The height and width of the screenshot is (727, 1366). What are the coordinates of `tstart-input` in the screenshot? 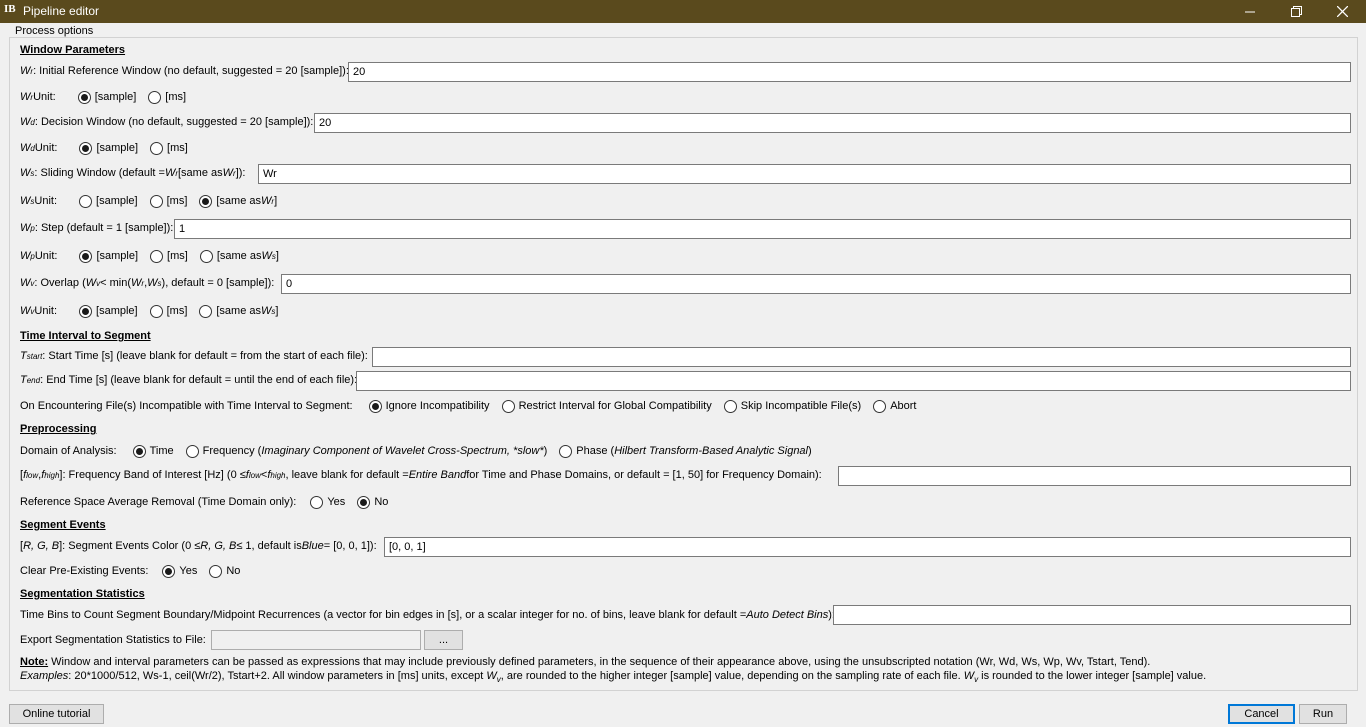 It's located at (861, 357).